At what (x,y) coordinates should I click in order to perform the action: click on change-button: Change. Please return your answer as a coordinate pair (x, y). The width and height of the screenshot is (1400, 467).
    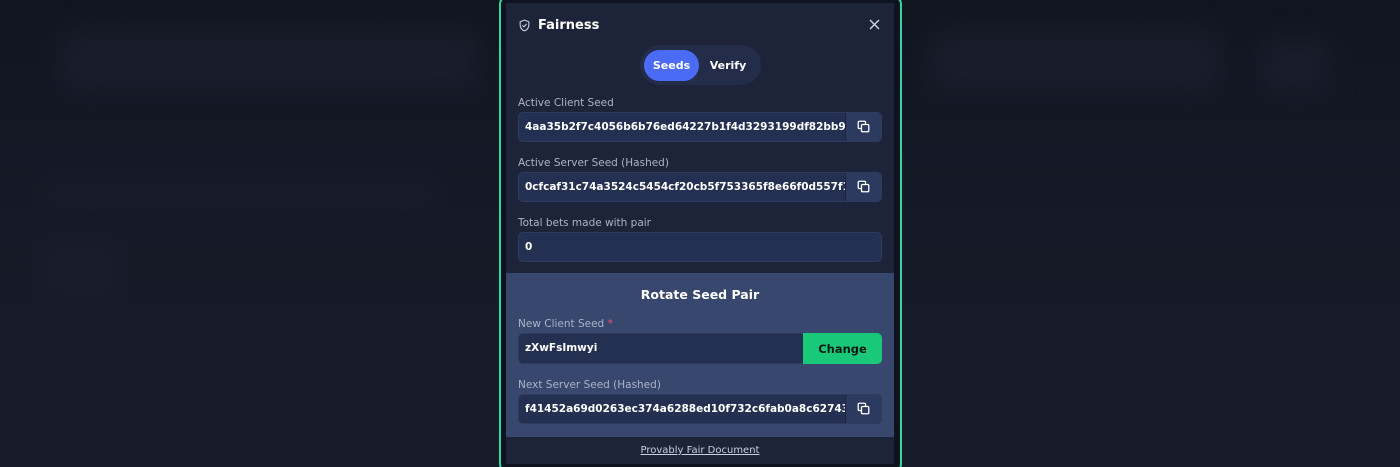
    Looking at the image, I should click on (842, 348).